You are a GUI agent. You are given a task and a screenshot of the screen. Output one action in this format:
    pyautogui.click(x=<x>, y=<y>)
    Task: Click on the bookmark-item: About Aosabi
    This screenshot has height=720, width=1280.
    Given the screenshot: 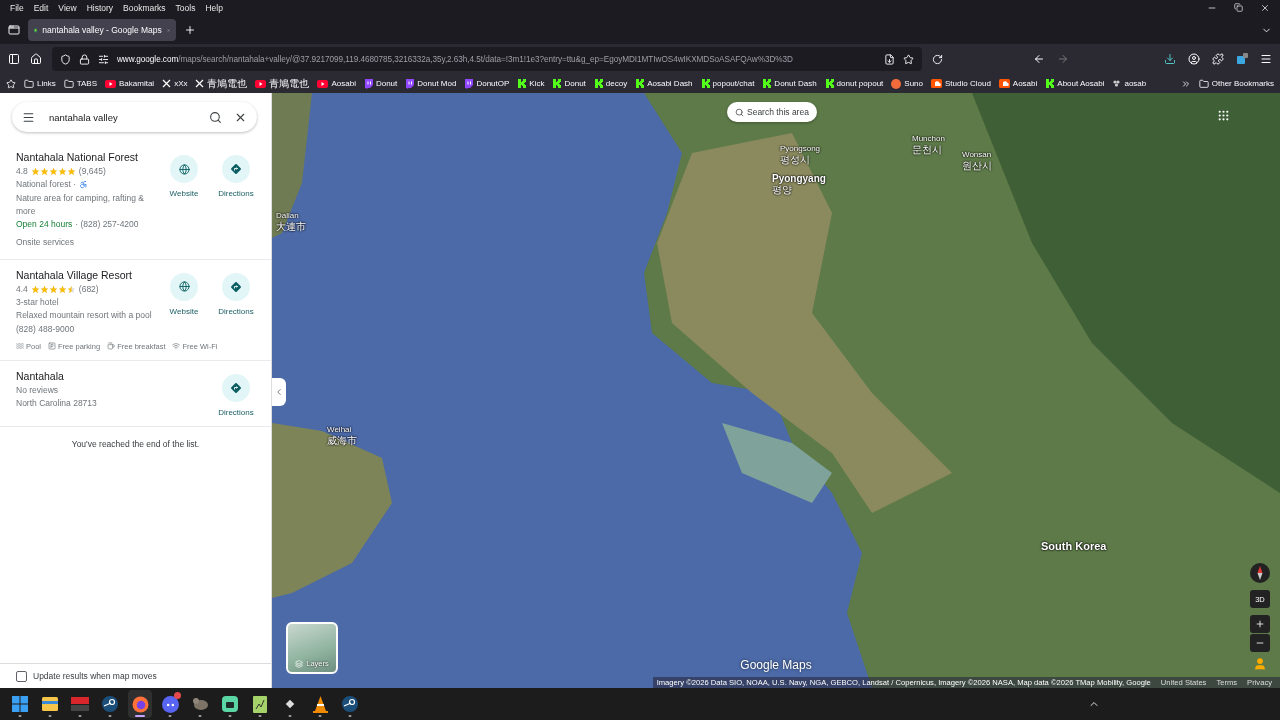 What is the action you would take?
    pyautogui.click(x=1075, y=83)
    